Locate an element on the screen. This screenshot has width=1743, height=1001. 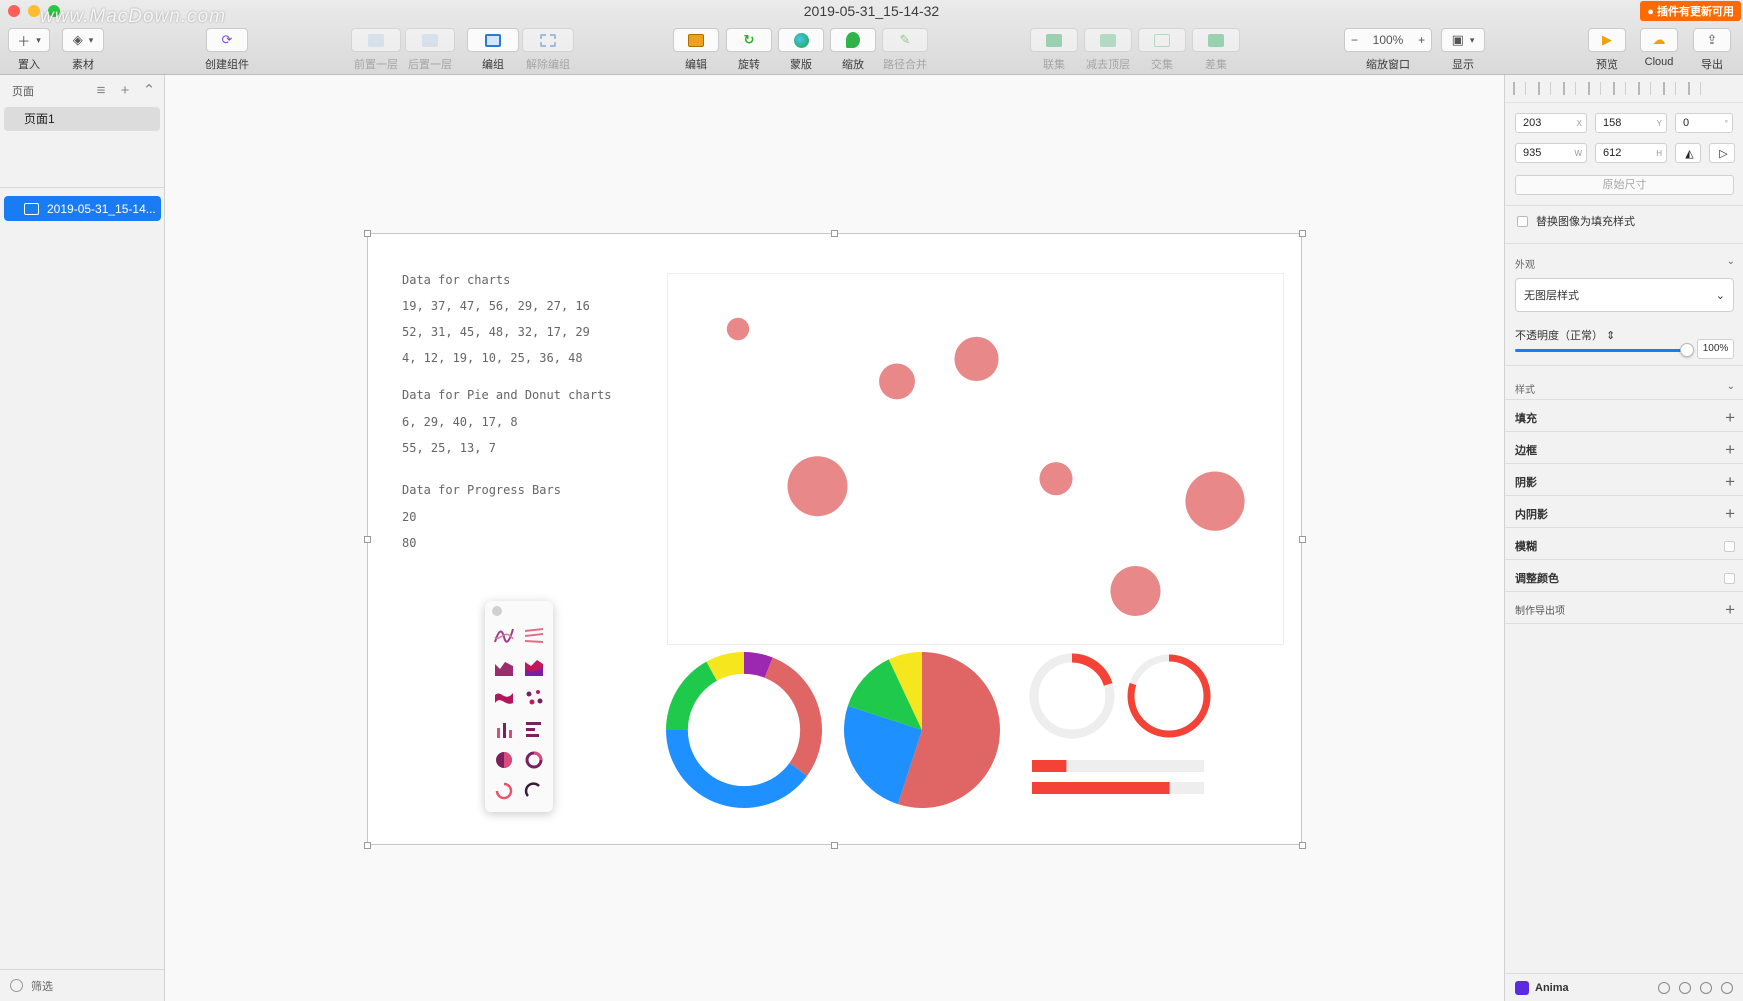
create-component-button: ⟳ is located at coordinates (227, 40).